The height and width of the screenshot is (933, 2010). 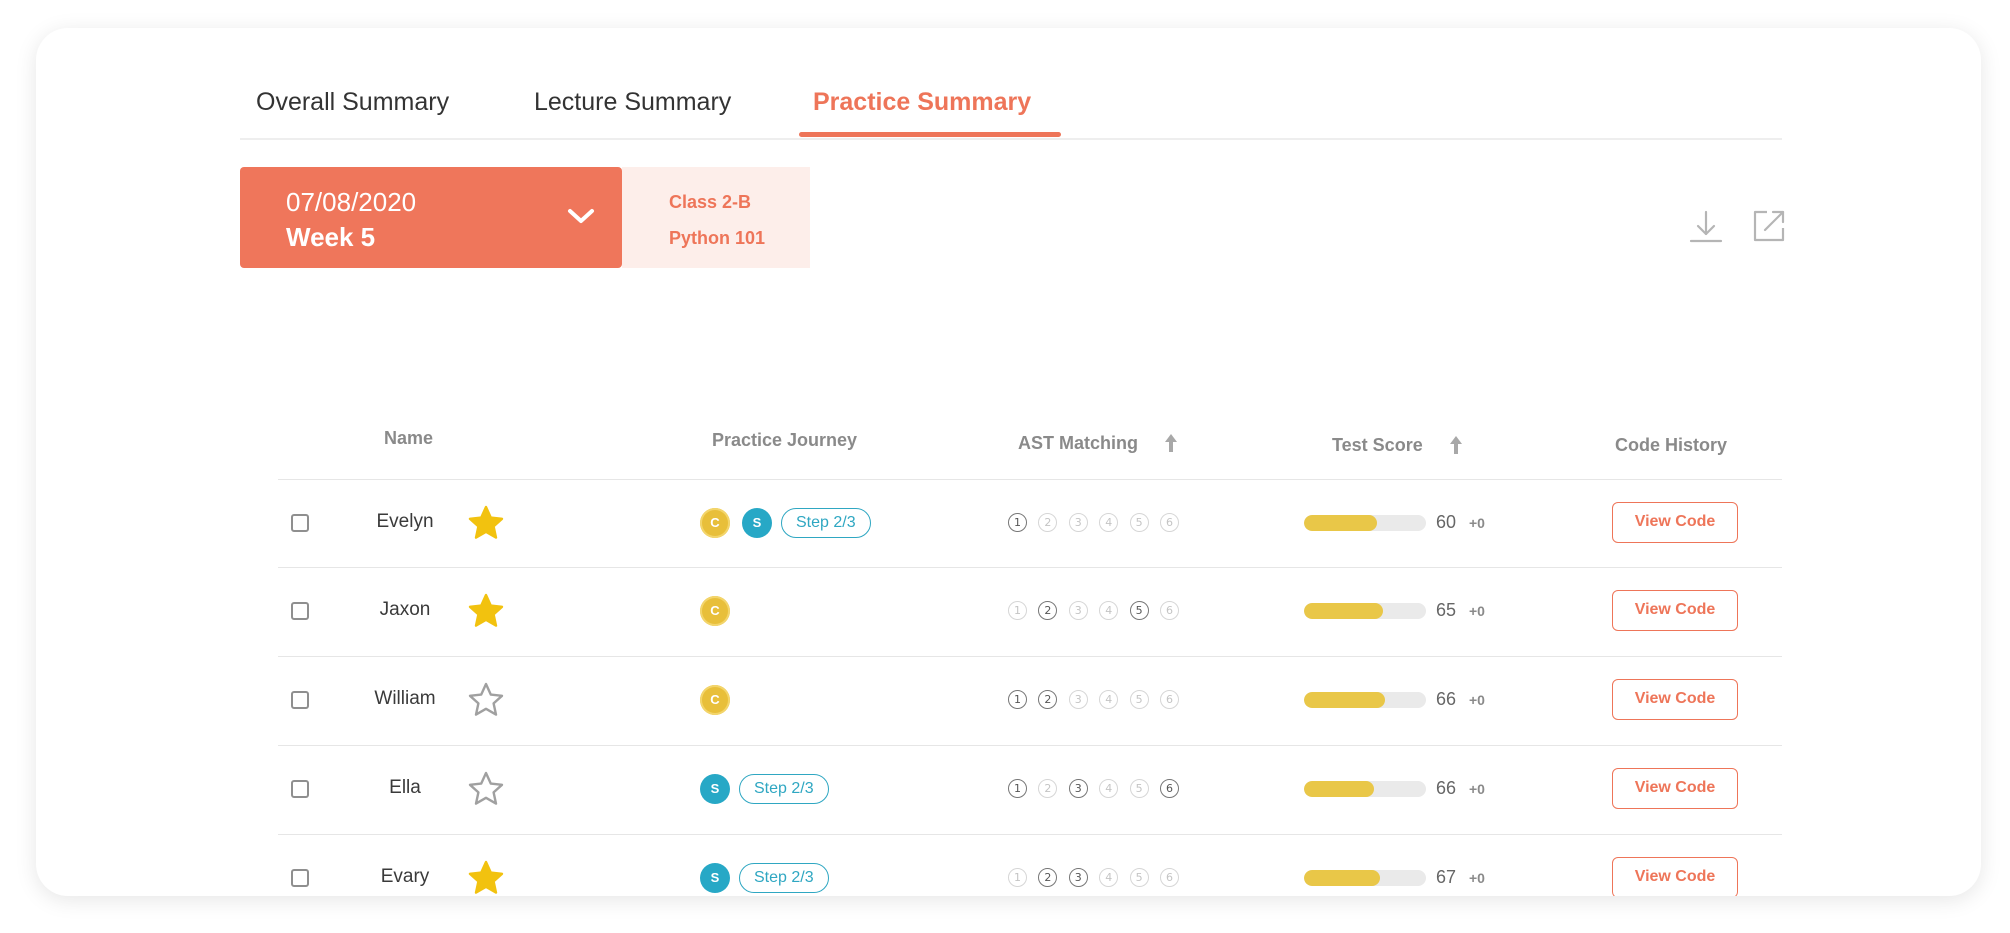 I want to click on download-icon, so click(x=1706, y=226).